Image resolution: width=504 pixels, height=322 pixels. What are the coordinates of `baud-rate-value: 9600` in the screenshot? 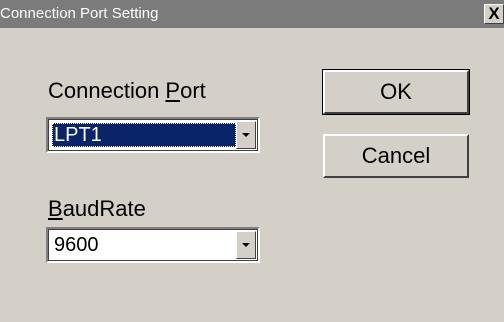 It's located at (76, 245).